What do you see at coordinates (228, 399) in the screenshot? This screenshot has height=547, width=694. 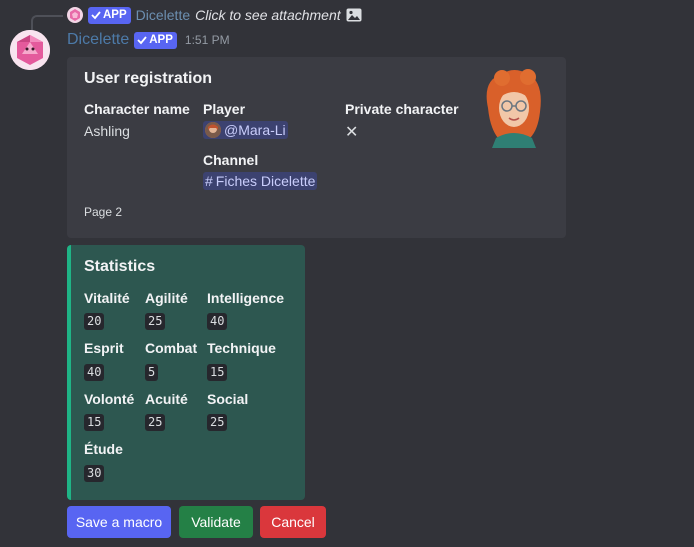 I see `stat-label: Social` at bounding box center [228, 399].